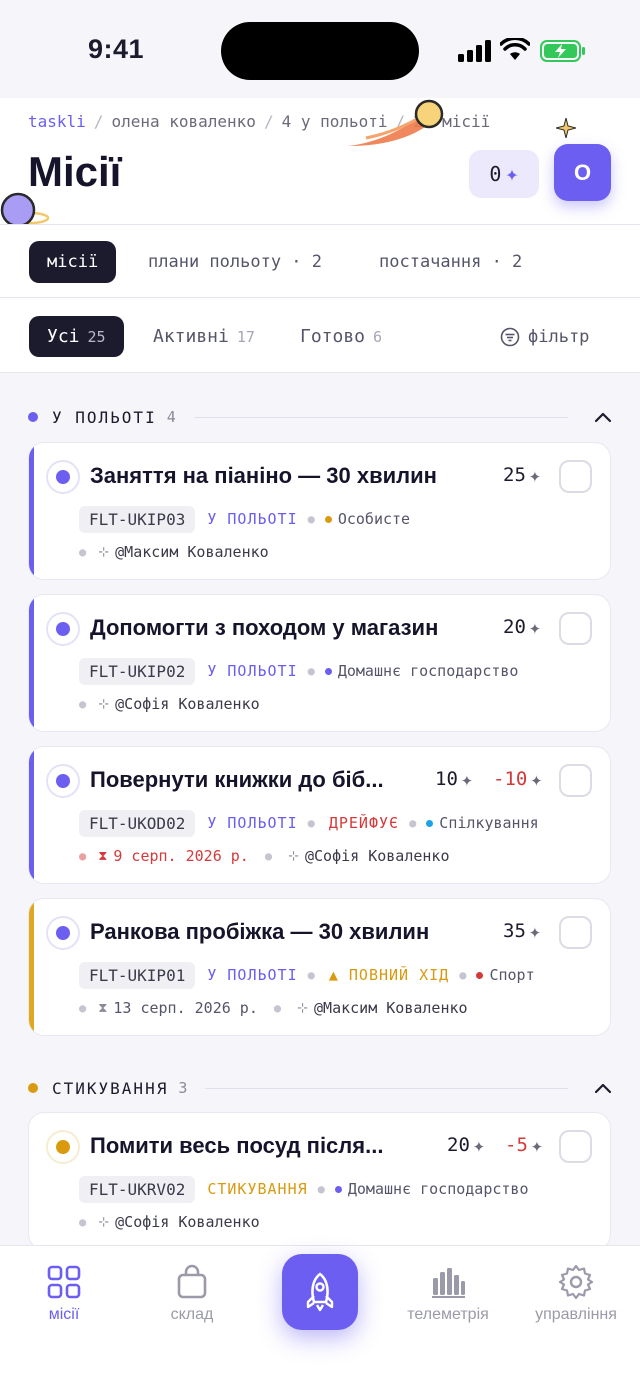  What do you see at coordinates (518, 779) in the screenshot?
I see `card-penalty: -10 ✦` at bounding box center [518, 779].